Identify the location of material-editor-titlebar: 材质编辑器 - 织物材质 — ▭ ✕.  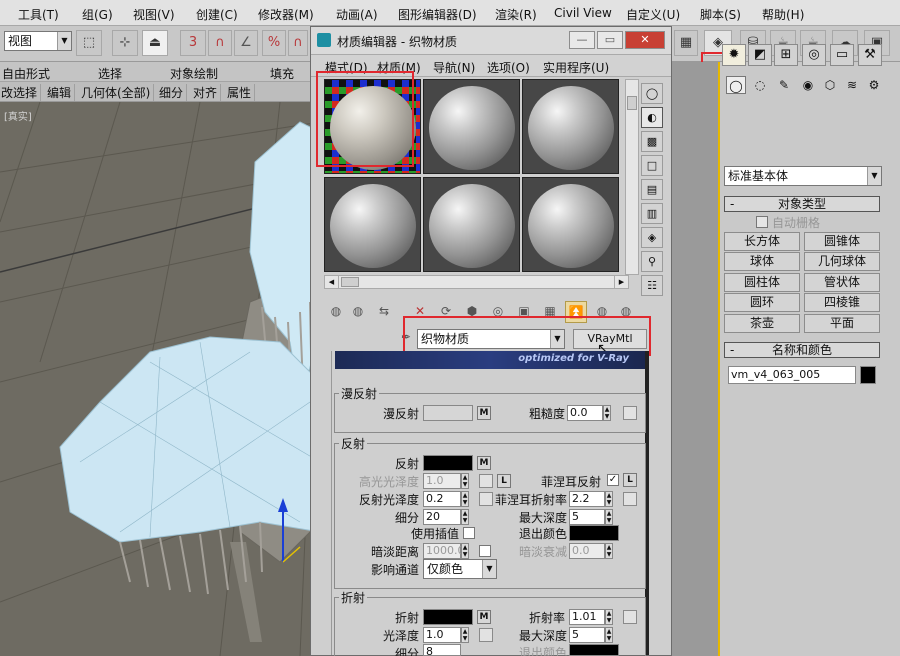
(491, 41).